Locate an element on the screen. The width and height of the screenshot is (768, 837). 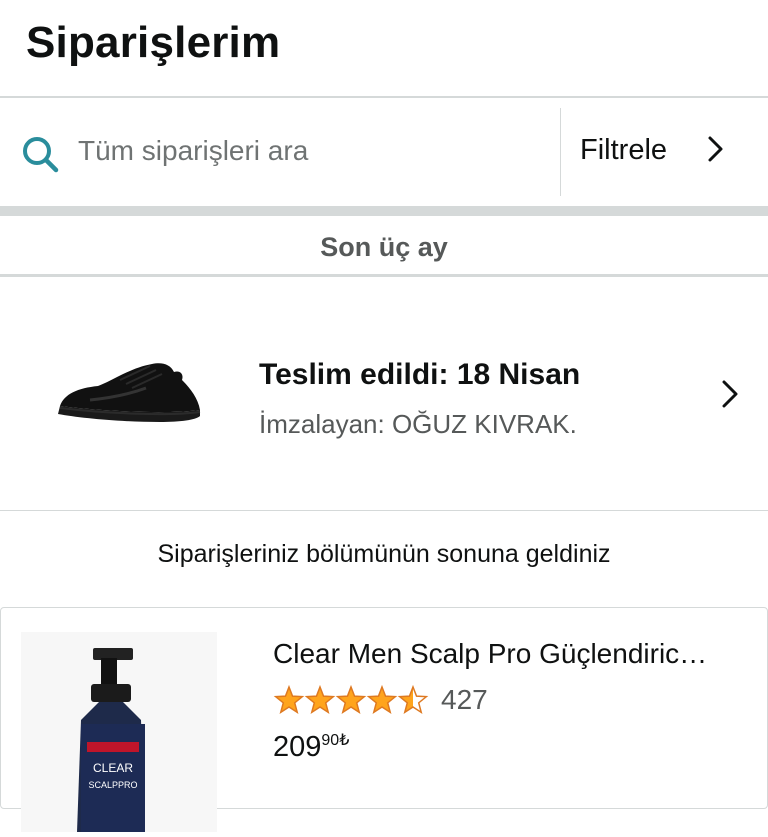
page-title: Siparişlerim is located at coordinates (153, 42).